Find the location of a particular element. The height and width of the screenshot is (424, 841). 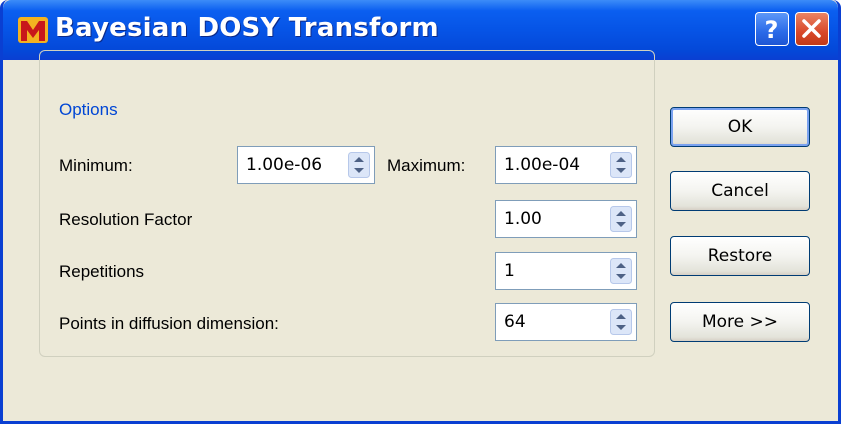

points-spinbox: 64 is located at coordinates (566, 322).